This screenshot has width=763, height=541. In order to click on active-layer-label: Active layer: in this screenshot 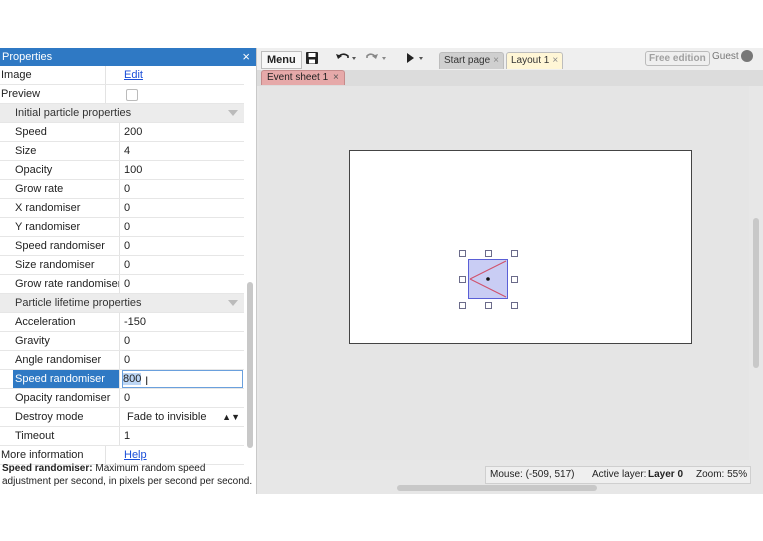, I will do `click(619, 474)`.